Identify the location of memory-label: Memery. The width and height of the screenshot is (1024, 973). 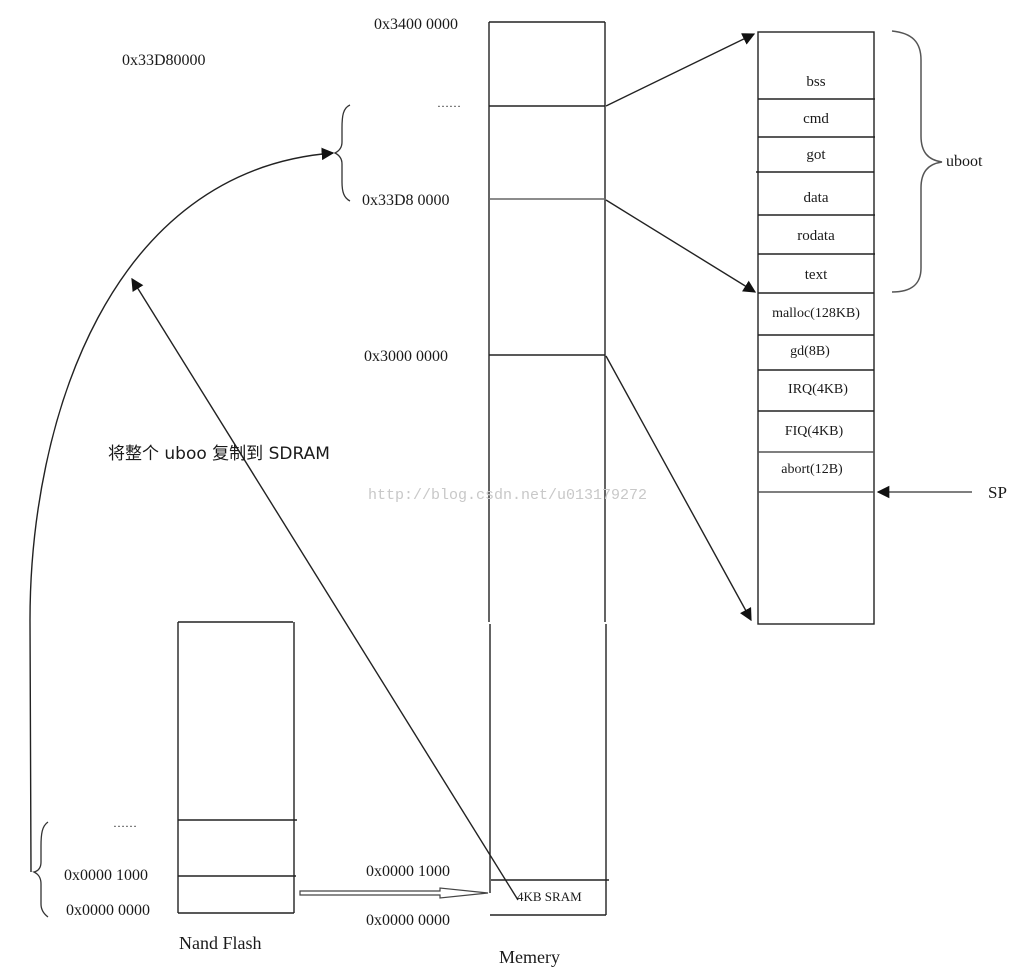
(529, 957).